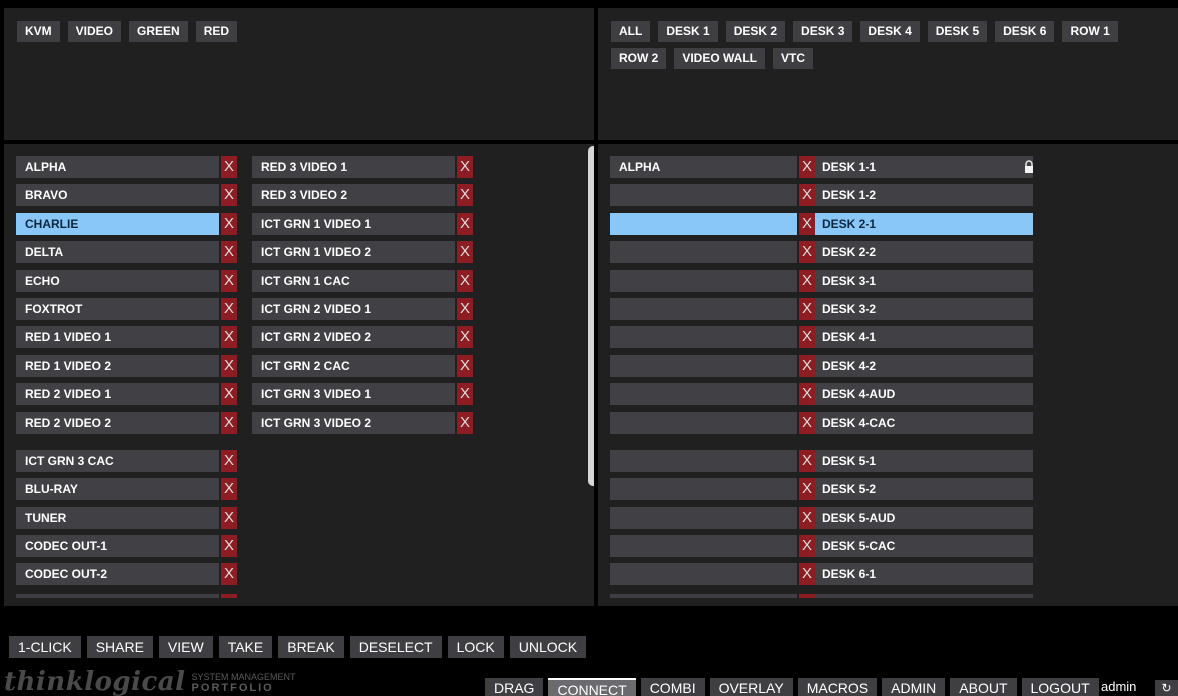 Image resolution: width=1178 pixels, height=696 pixels. Describe the element at coordinates (592, 687) in the screenshot. I see `nav-connect-tab: CONNECT` at that location.